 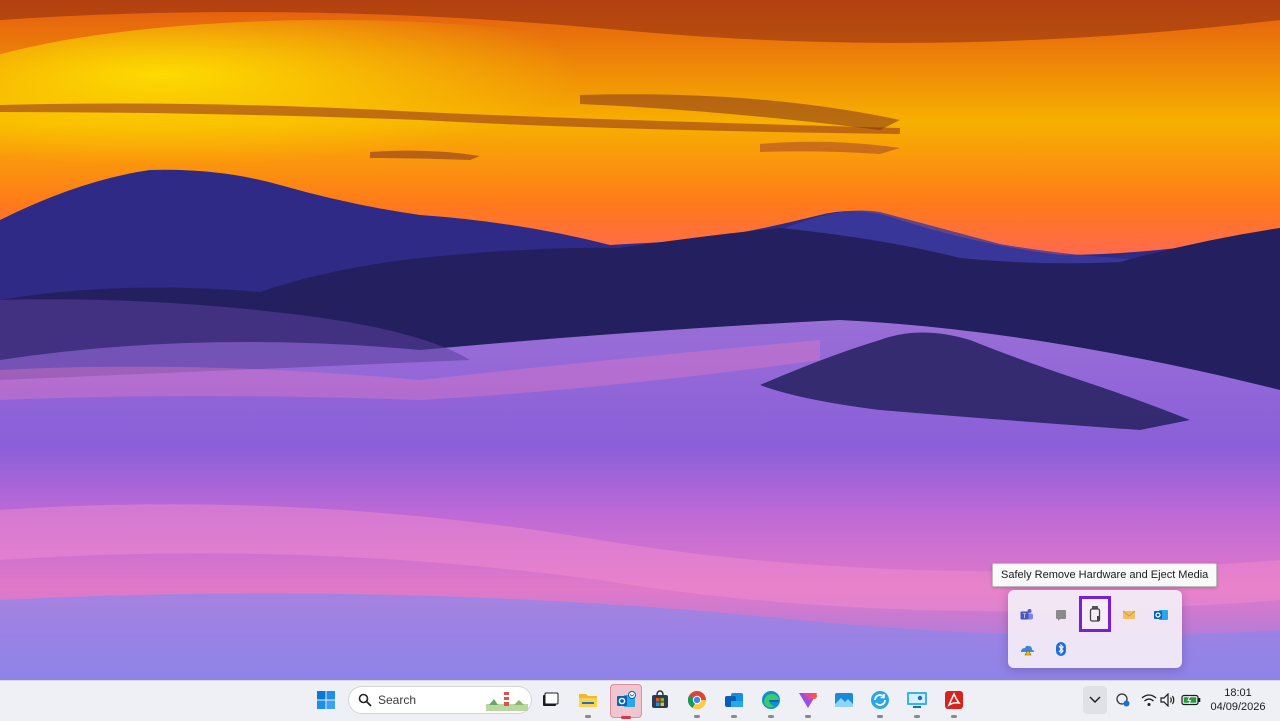 I want to click on bluetooth-icon, so click(x=1061, y=649).